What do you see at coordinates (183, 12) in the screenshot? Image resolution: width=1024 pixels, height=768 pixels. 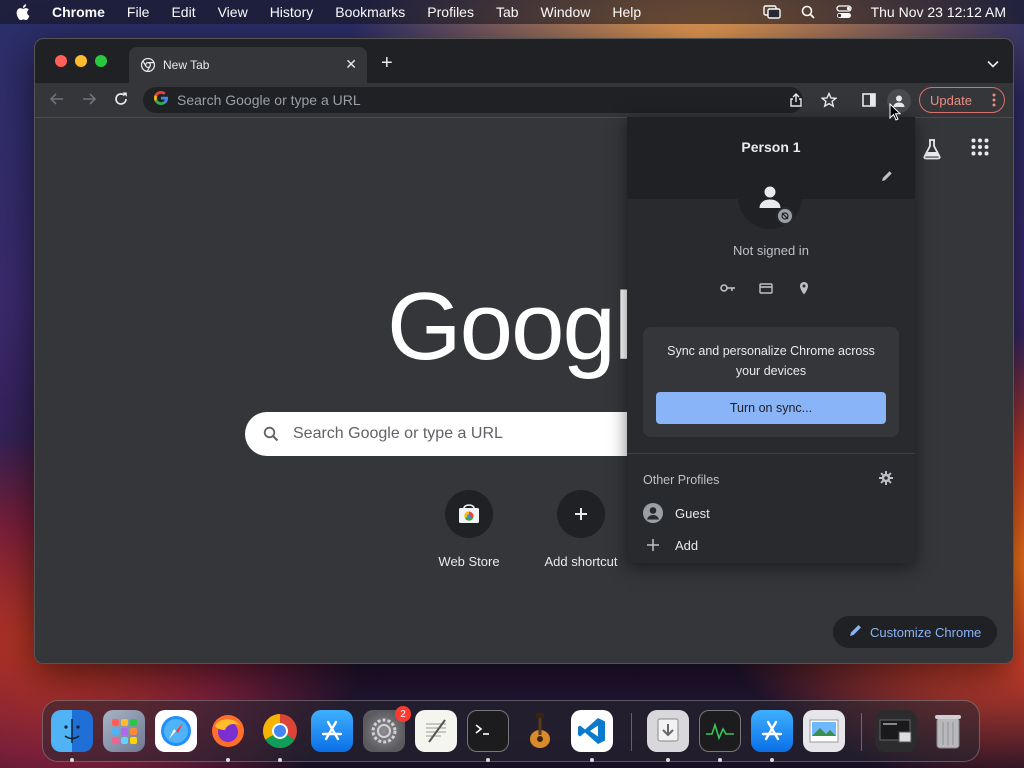 I see `menu-edit: Edit` at bounding box center [183, 12].